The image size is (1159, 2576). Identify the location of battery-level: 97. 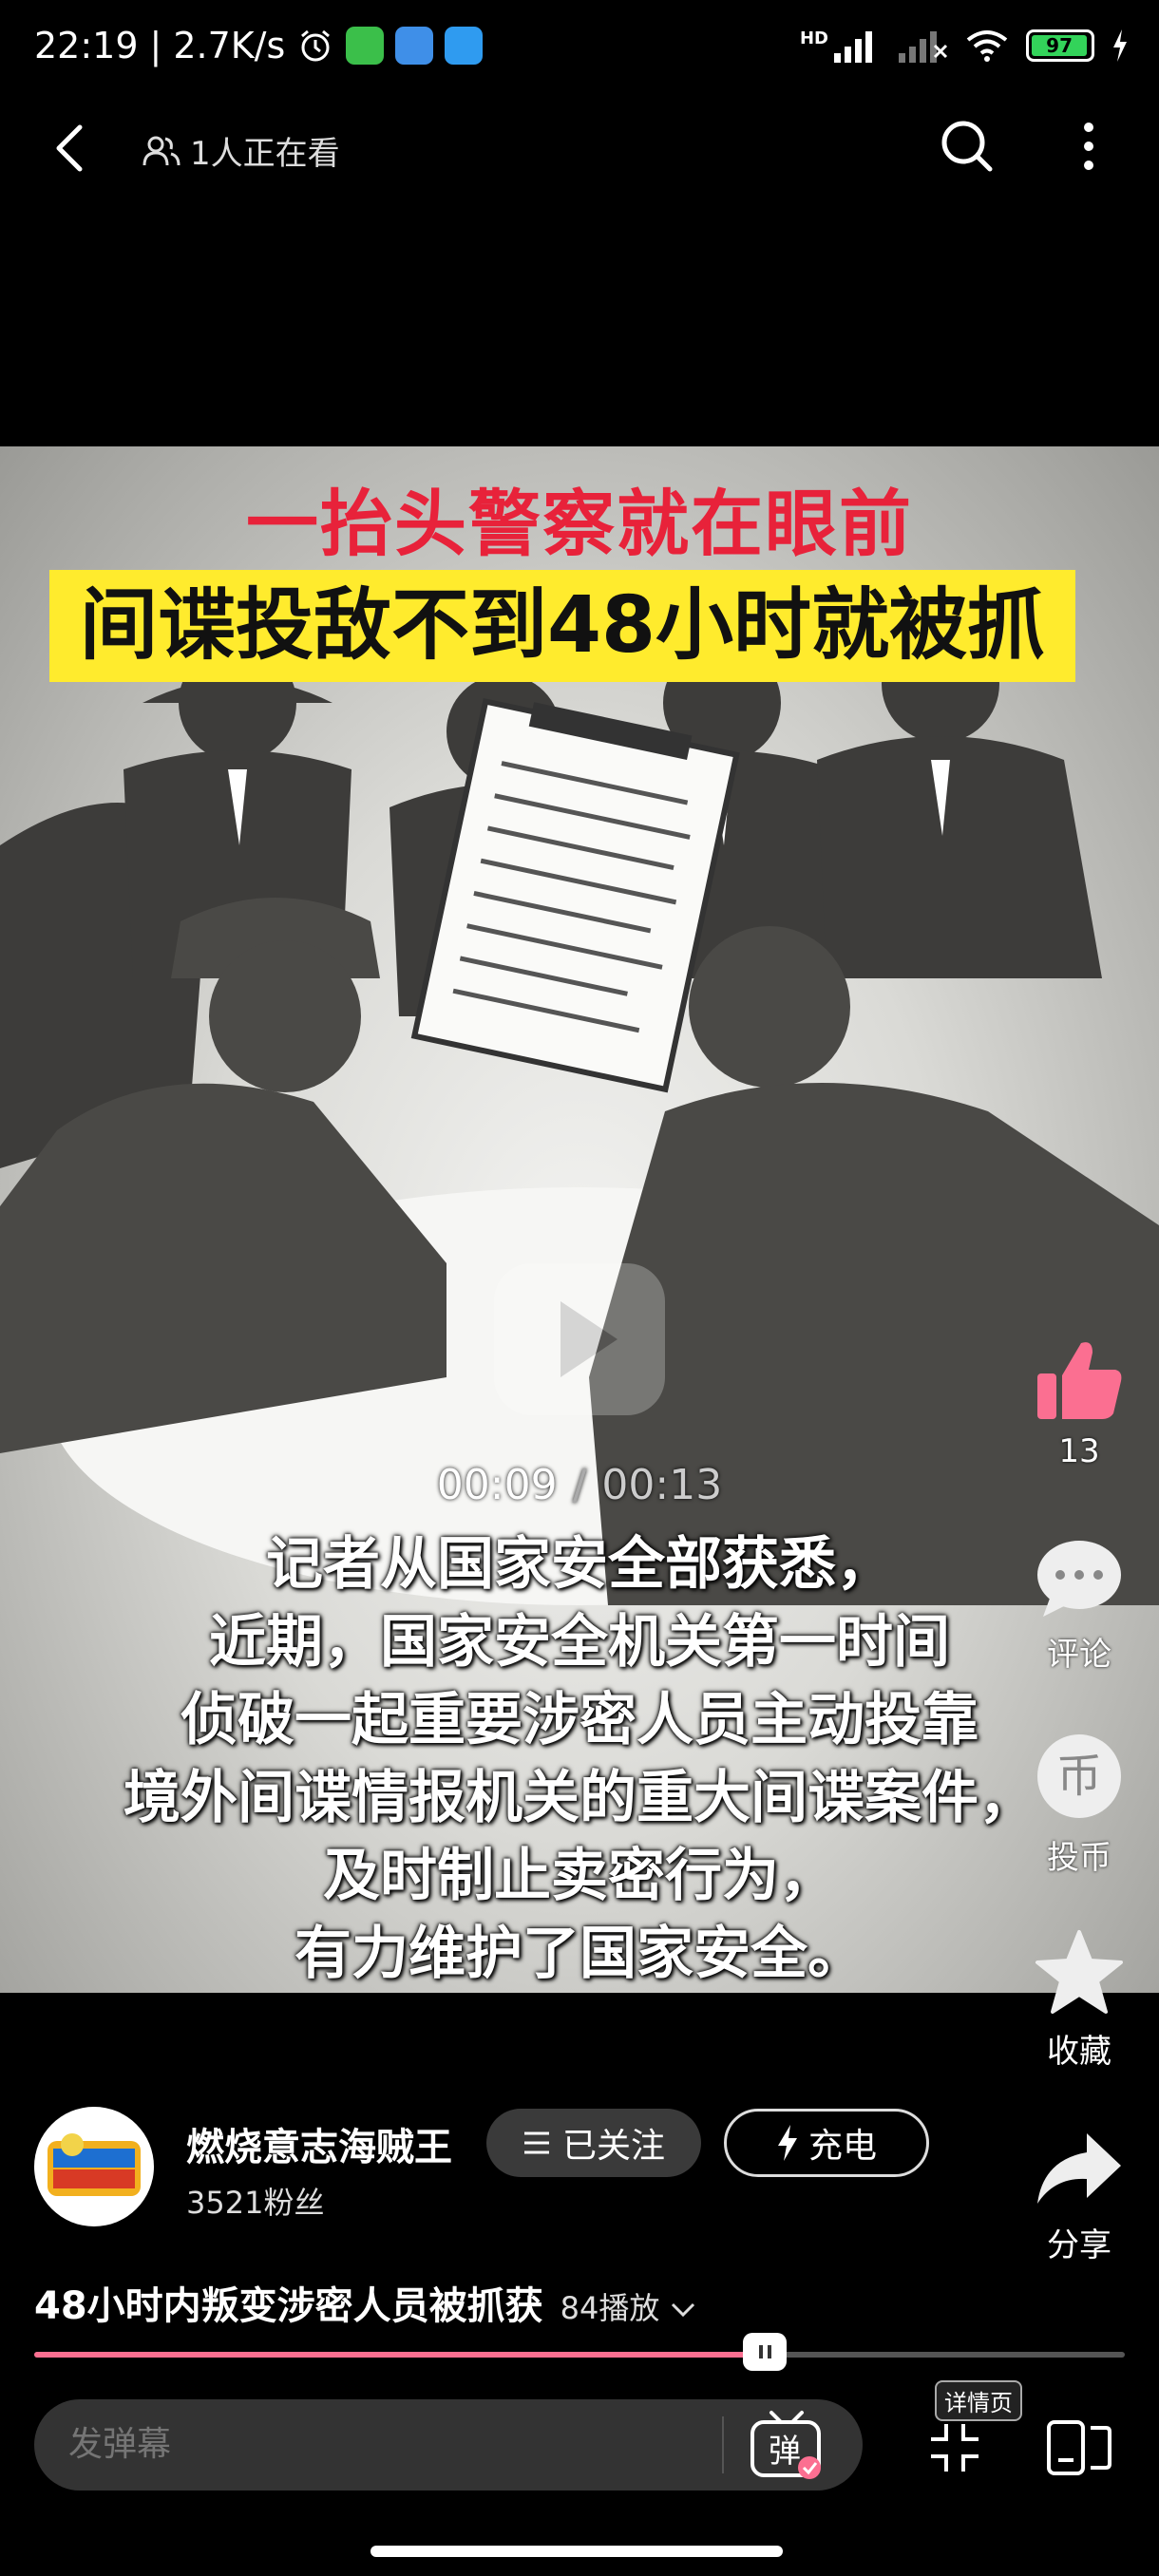
(1060, 45).